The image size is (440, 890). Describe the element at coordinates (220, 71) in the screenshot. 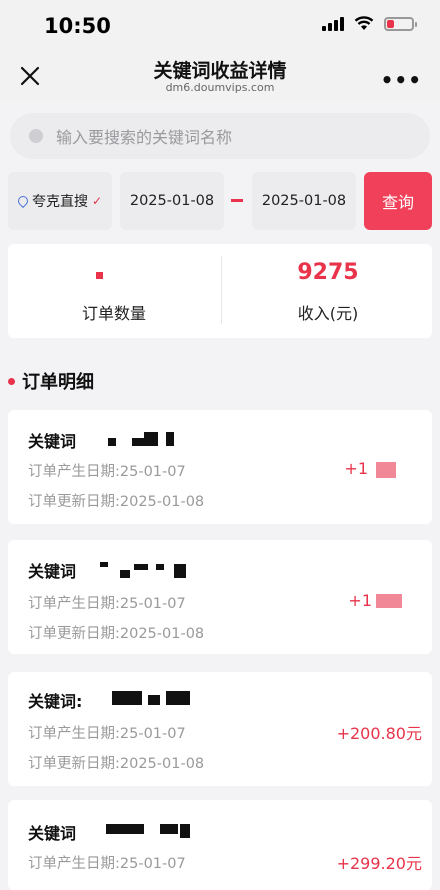

I see `page-title: 关键词收益详情` at that location.